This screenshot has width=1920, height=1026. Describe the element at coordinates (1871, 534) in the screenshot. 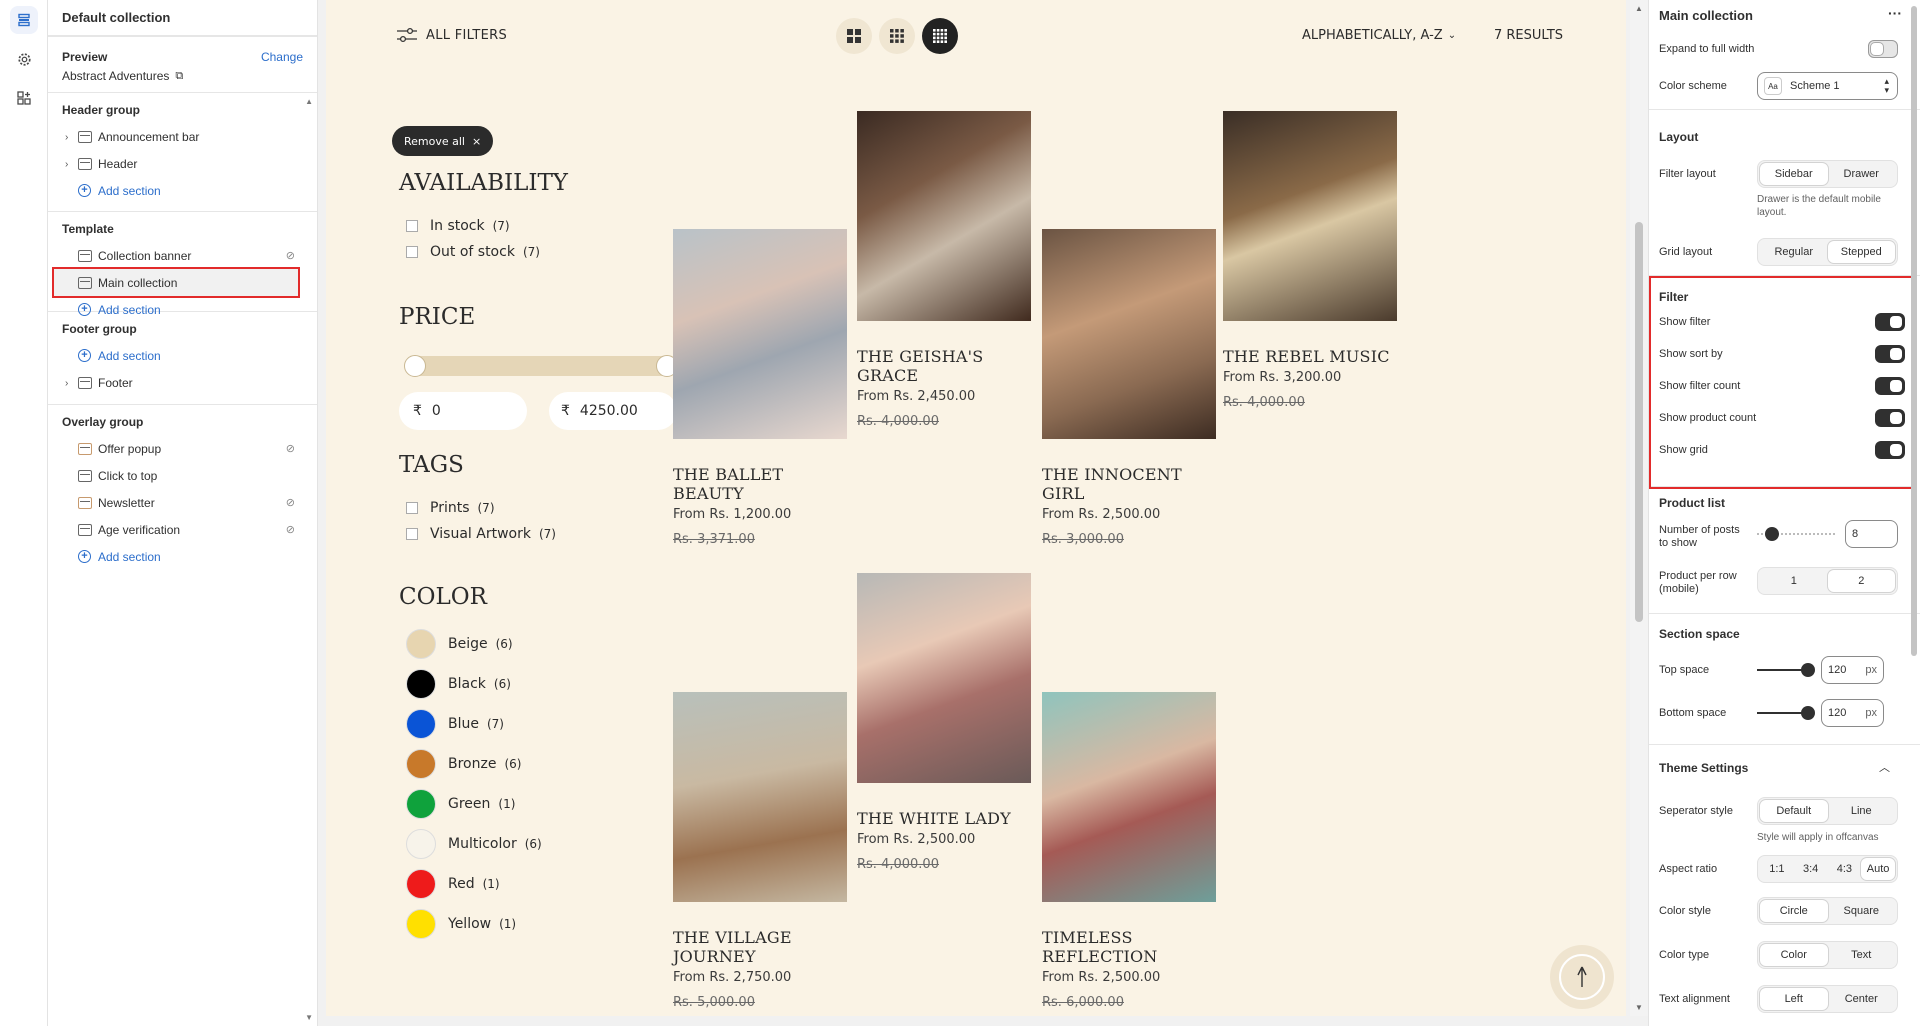

I see `posts-input: 8` at that location.